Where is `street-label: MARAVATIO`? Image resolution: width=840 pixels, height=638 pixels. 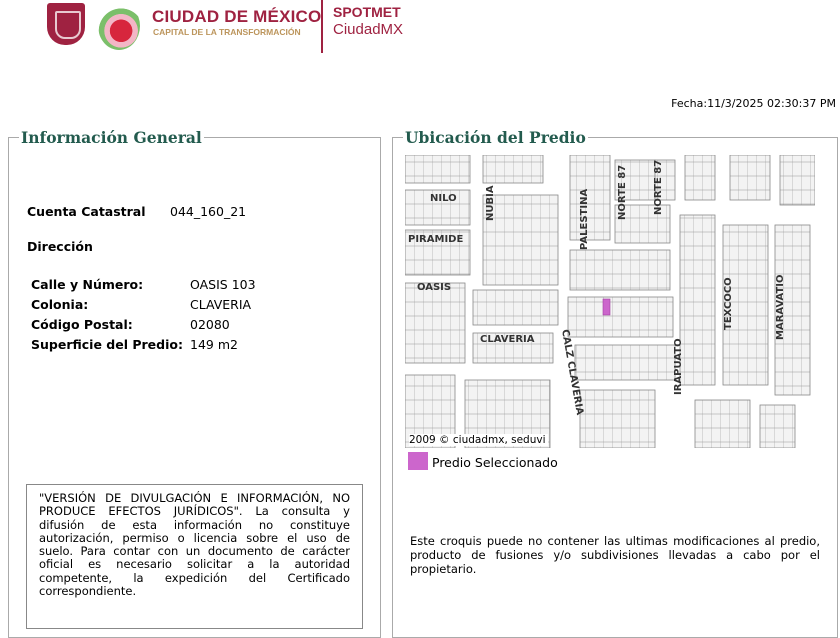 street-label: MARAVATIO is located at coordinates (780, 307).